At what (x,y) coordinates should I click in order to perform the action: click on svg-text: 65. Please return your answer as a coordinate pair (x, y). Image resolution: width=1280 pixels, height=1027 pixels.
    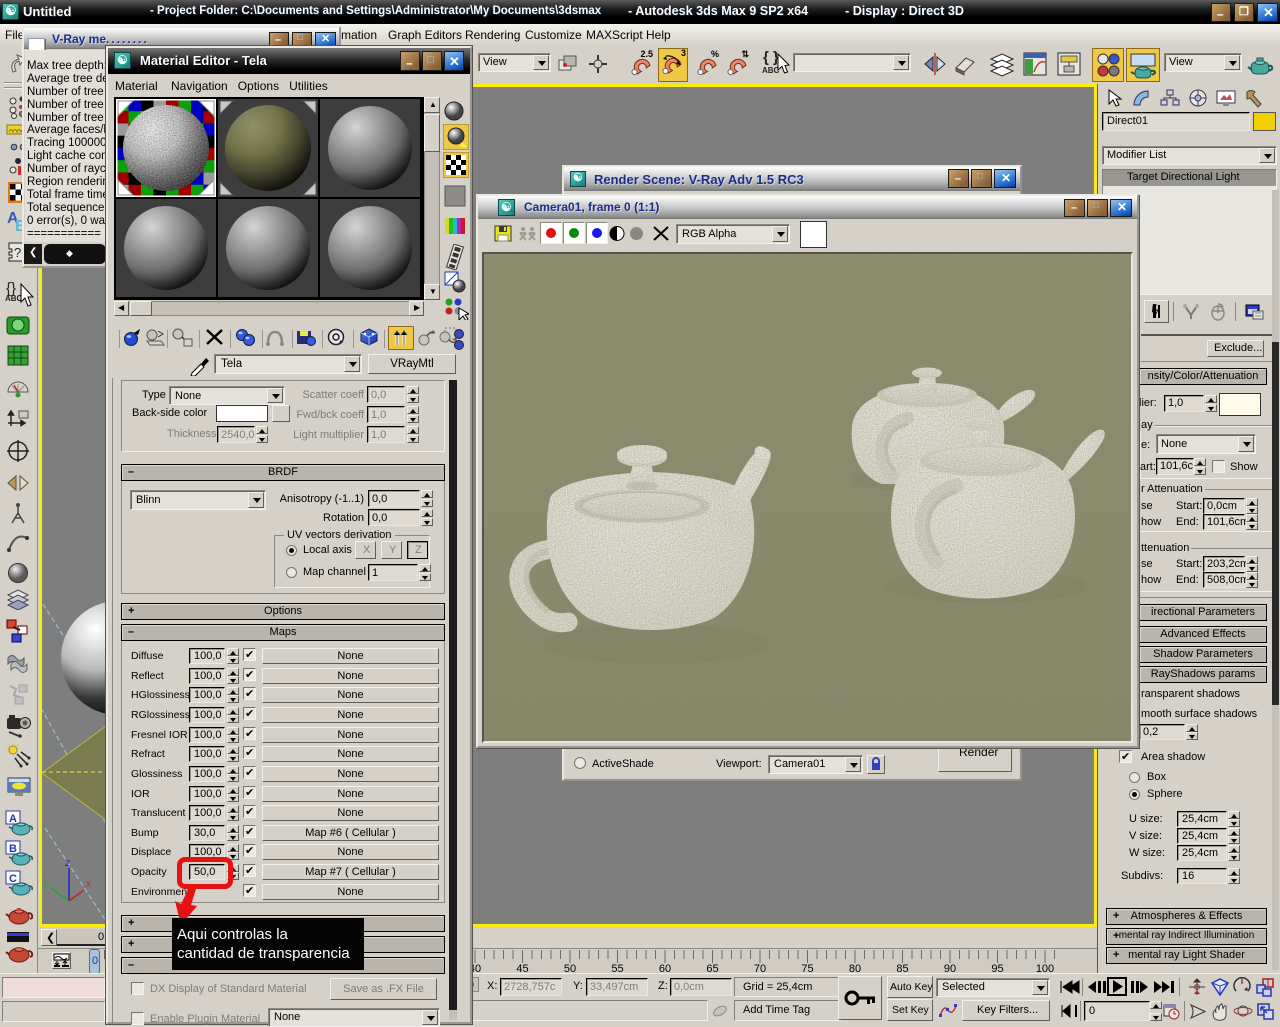
    Looking at the image, I should click on (712, 968).